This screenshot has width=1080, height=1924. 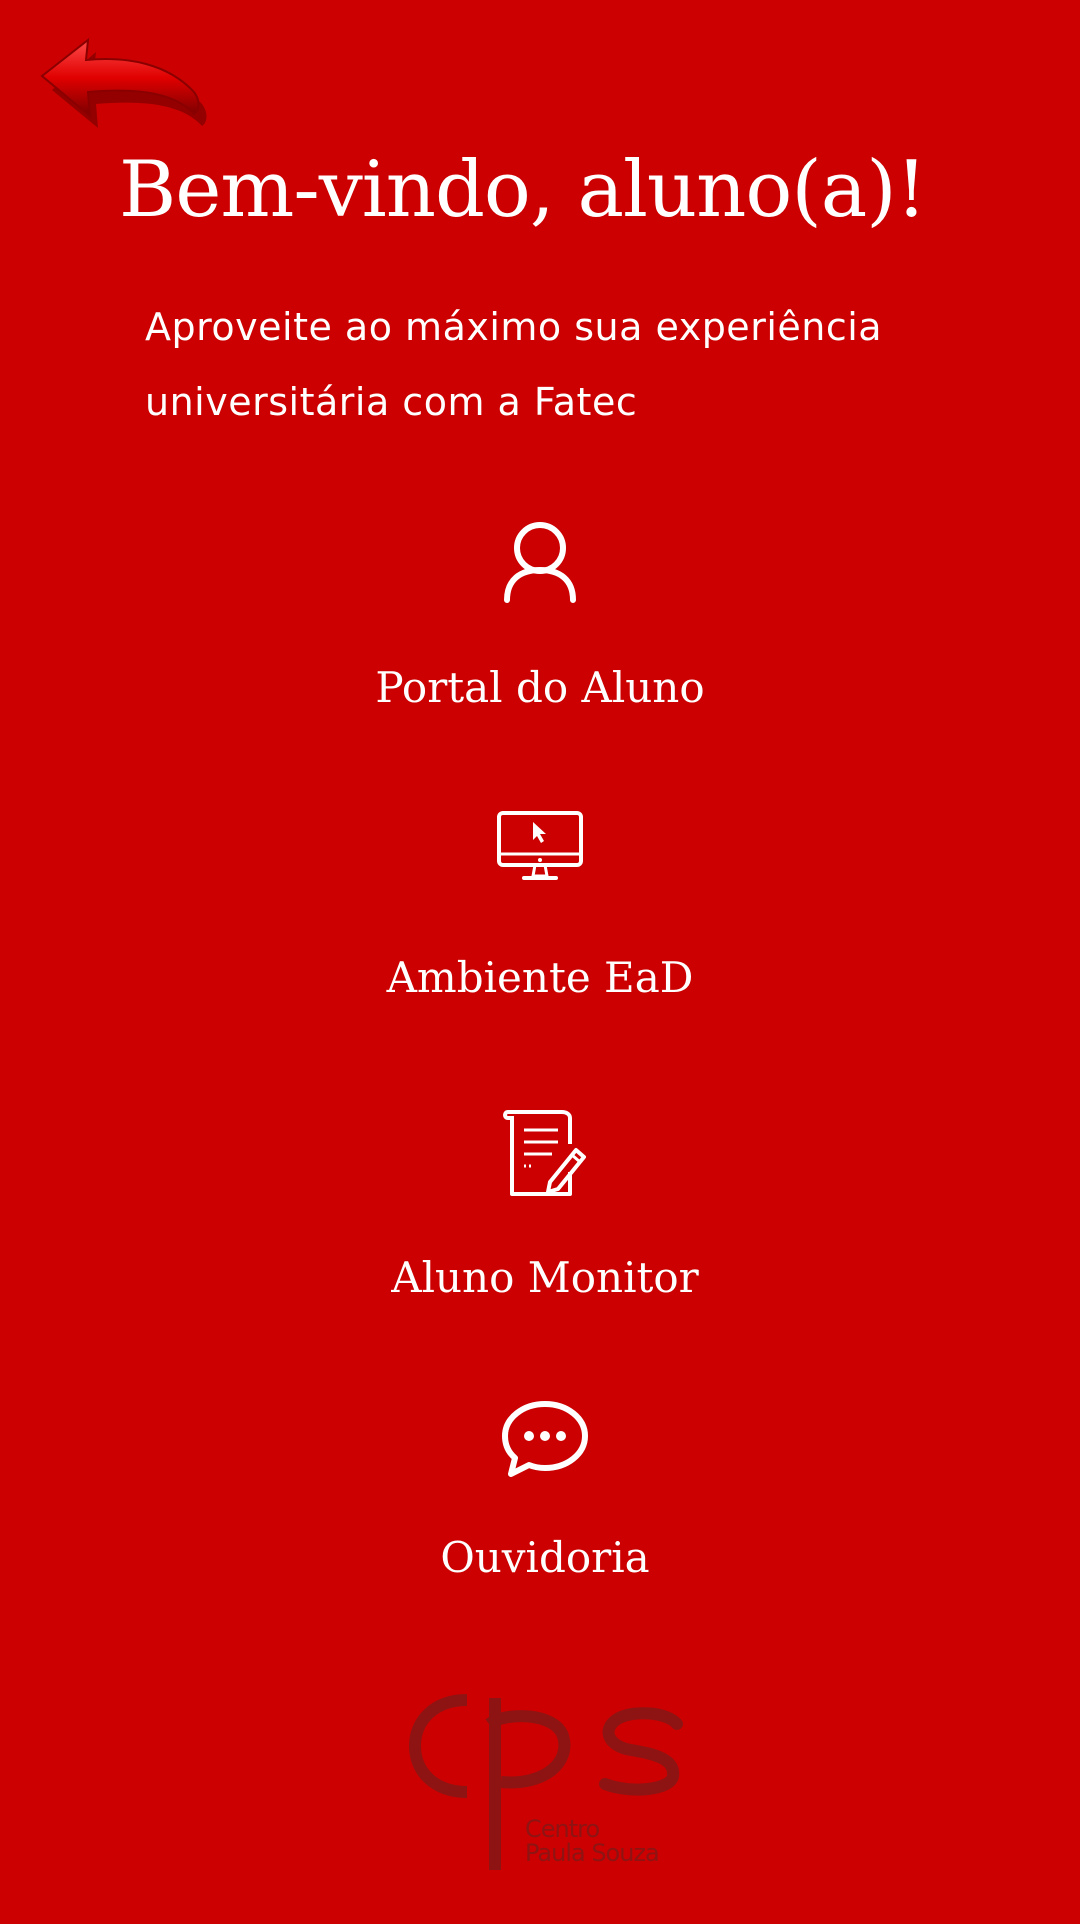 I want to click on user-icon, so click(x=540, y=562).